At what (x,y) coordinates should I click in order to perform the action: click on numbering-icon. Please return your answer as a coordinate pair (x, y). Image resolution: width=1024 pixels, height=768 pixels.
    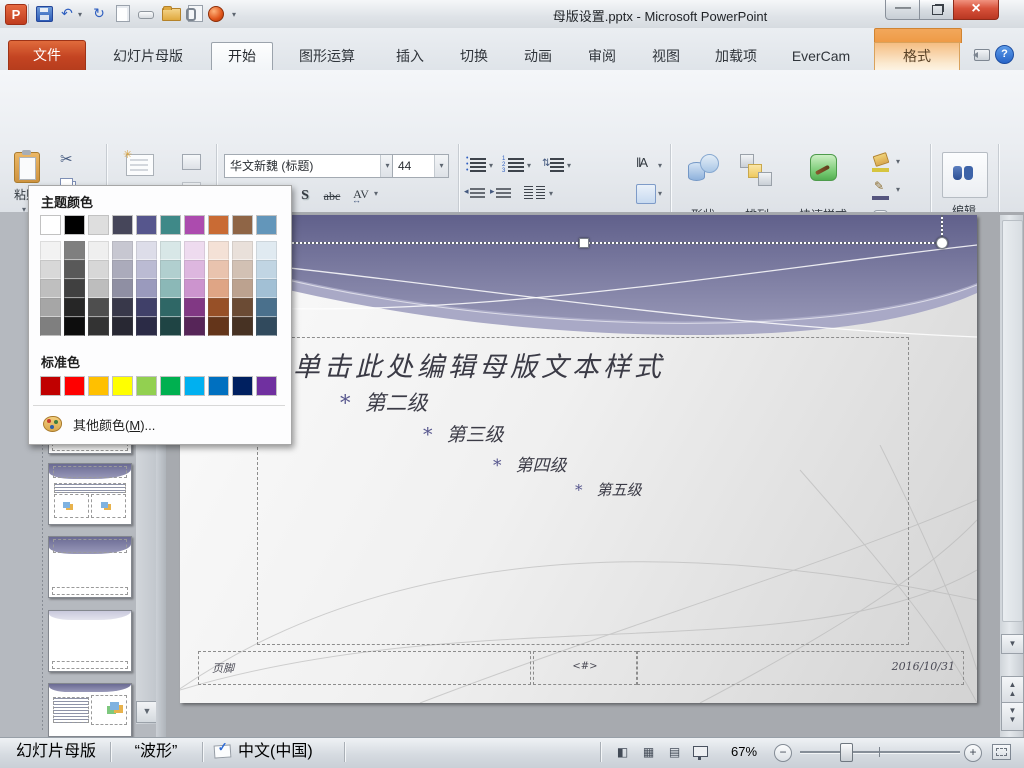
    Looking at the image, I should click on (516, 165).